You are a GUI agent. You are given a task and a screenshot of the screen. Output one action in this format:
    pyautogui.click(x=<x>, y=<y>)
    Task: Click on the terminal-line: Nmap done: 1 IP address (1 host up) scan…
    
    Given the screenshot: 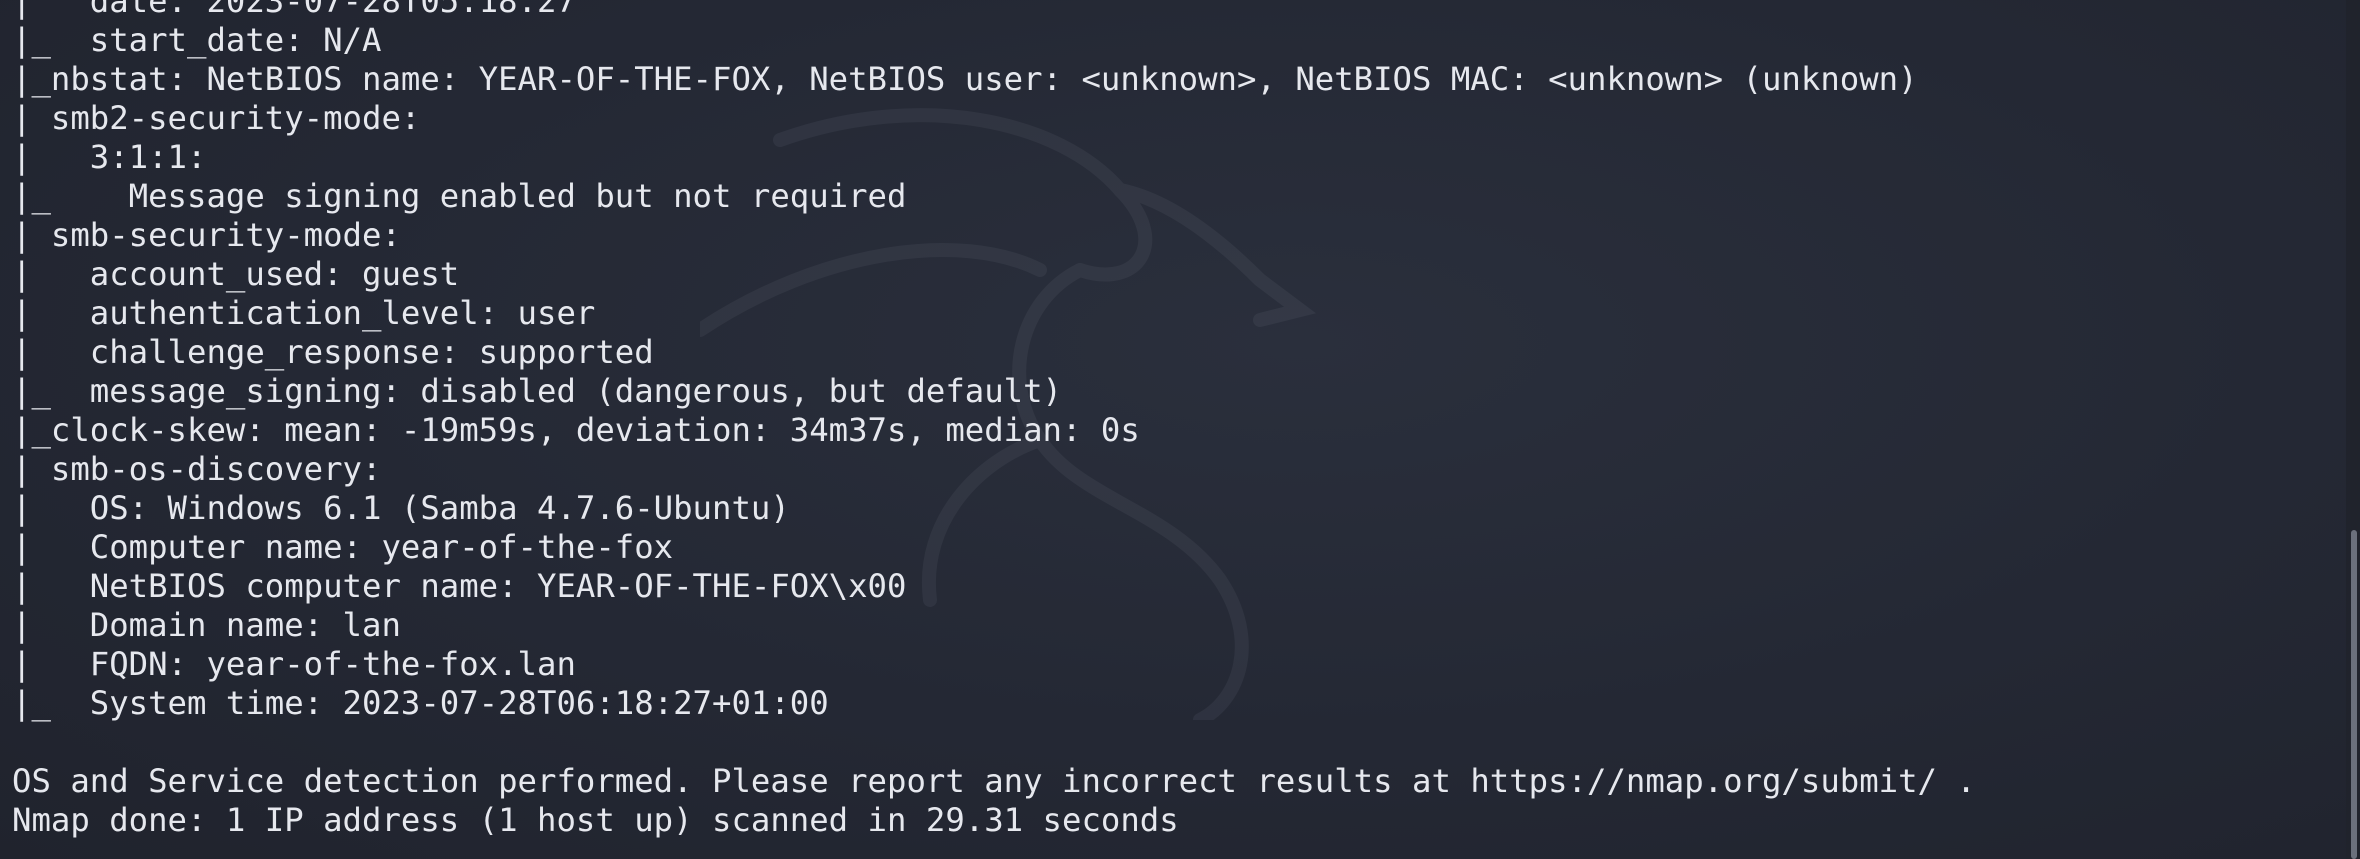 What is the action you would take?
    pyautogui.click(x=595, y=820)
    